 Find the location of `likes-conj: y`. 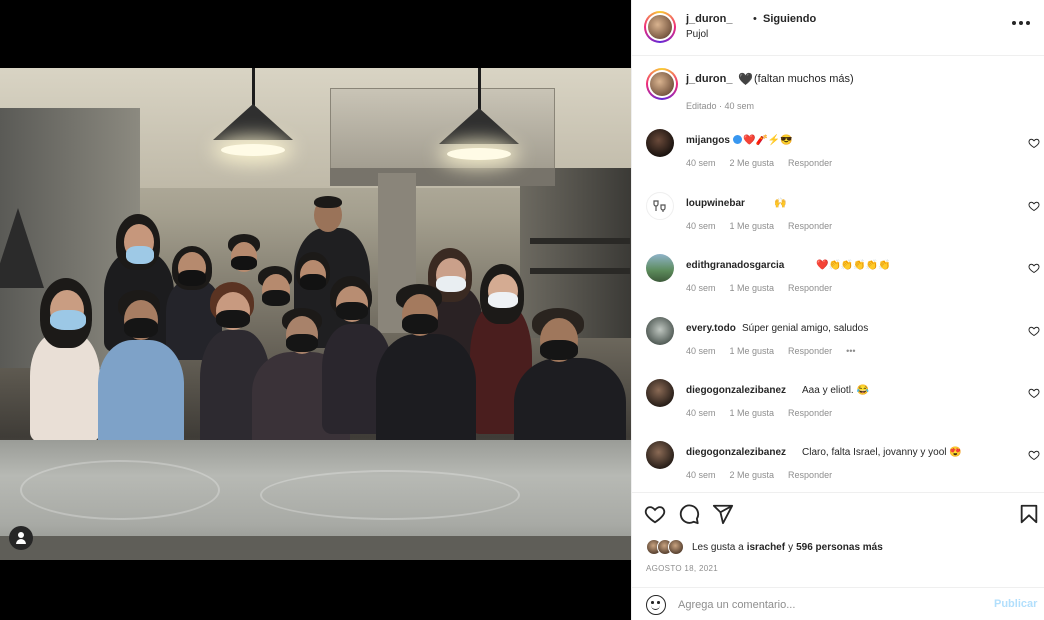

likes-conj: y is located at coordinates (791, 547).